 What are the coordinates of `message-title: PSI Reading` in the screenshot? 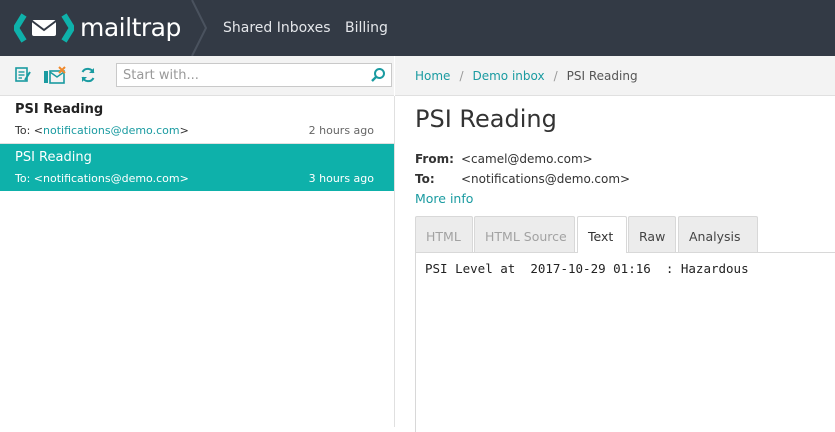 It's located at (486, 119).